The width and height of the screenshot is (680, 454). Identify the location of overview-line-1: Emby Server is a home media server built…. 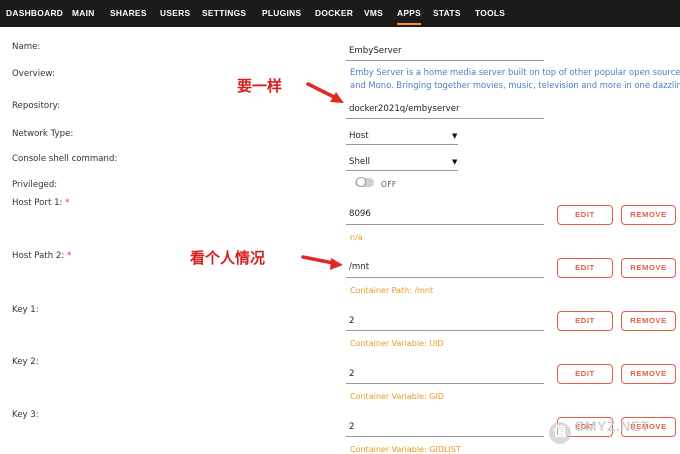
(515, 72).